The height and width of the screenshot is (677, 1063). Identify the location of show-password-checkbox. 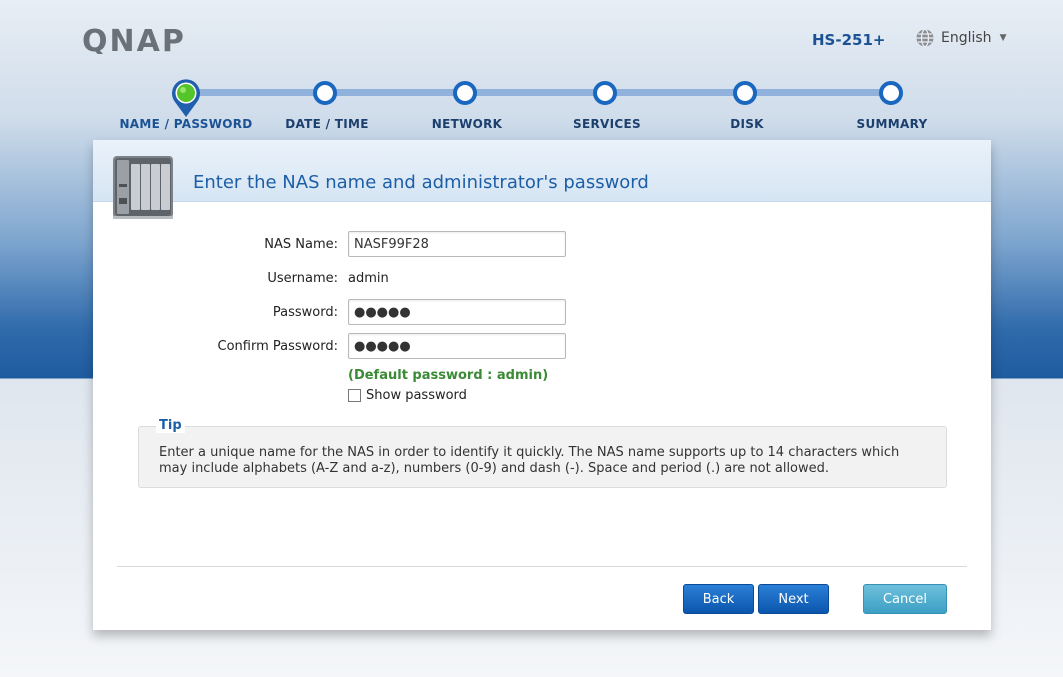
(354, 395).